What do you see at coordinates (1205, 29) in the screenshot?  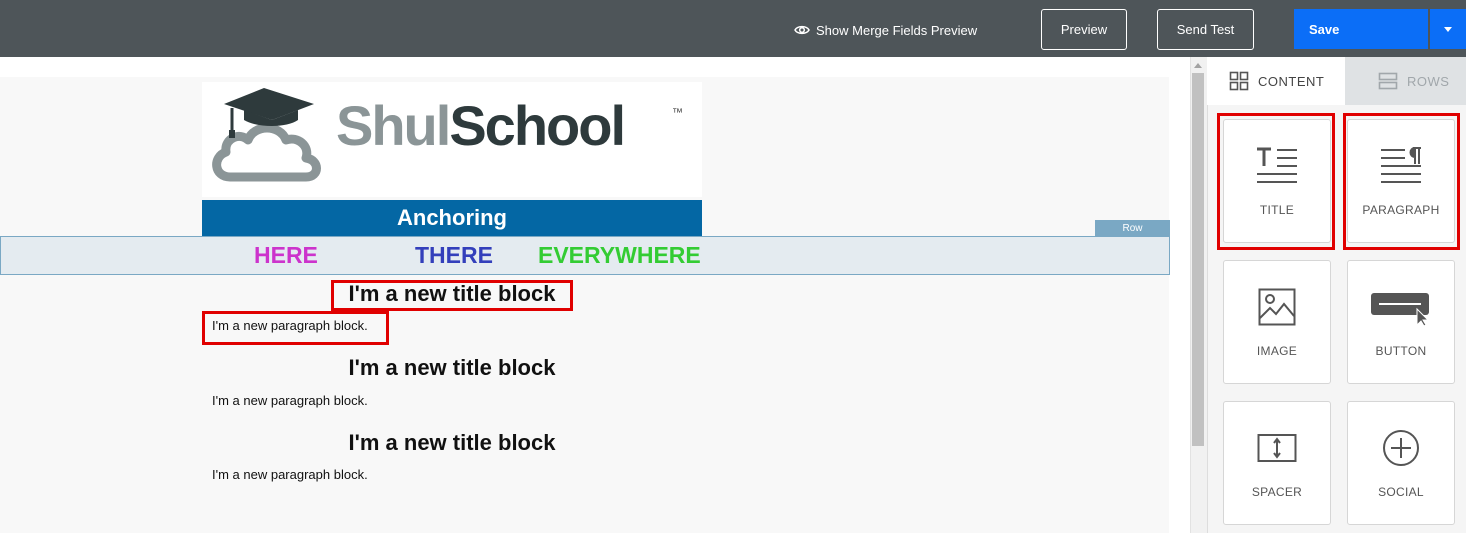 I see `send-test-button: Send Test` at bounding box center [1205, 29].